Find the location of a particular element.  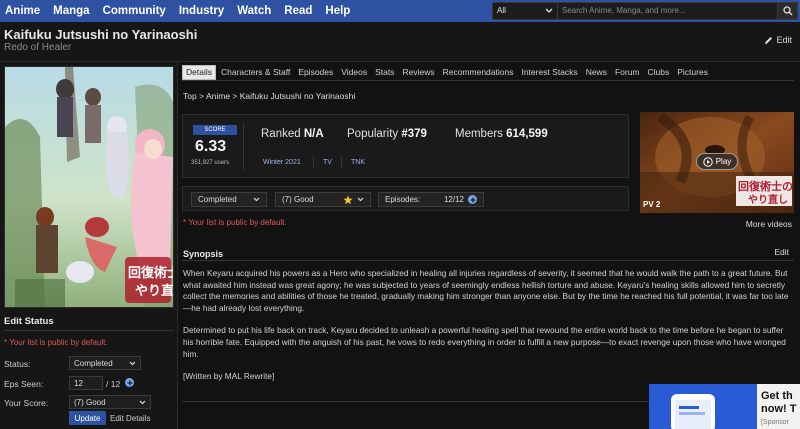

tab-videos: Videos is located at coordinates (354, 72).